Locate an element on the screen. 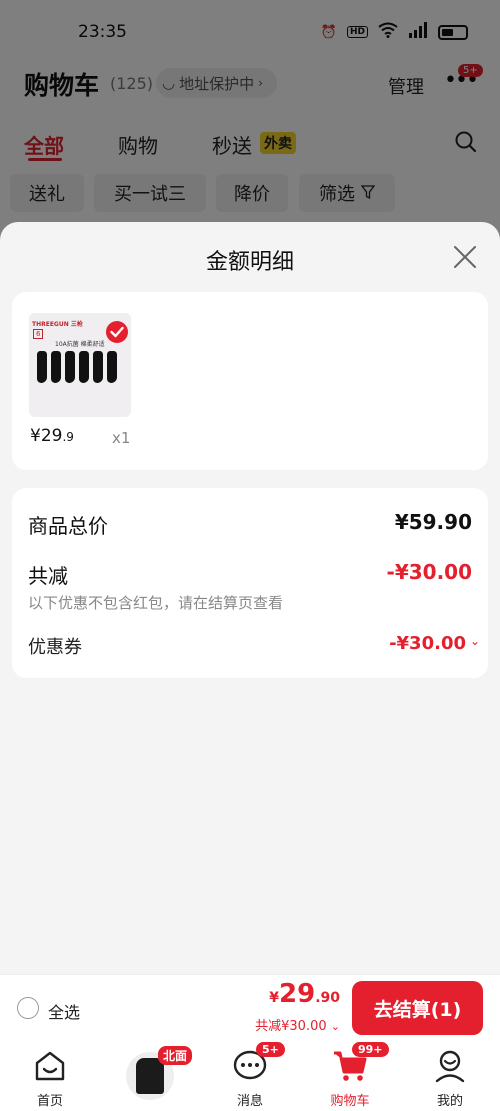  currency-symbol: ¥ is located at coordinates (274, 998).